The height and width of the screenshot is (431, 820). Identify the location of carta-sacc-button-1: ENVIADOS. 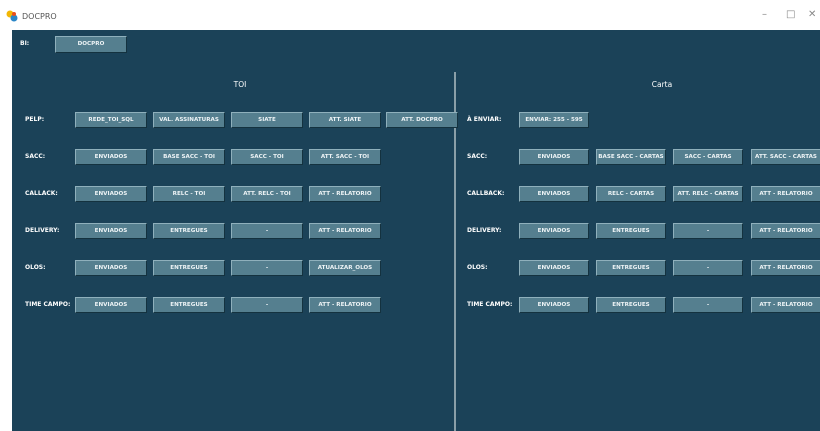
(554, 157).